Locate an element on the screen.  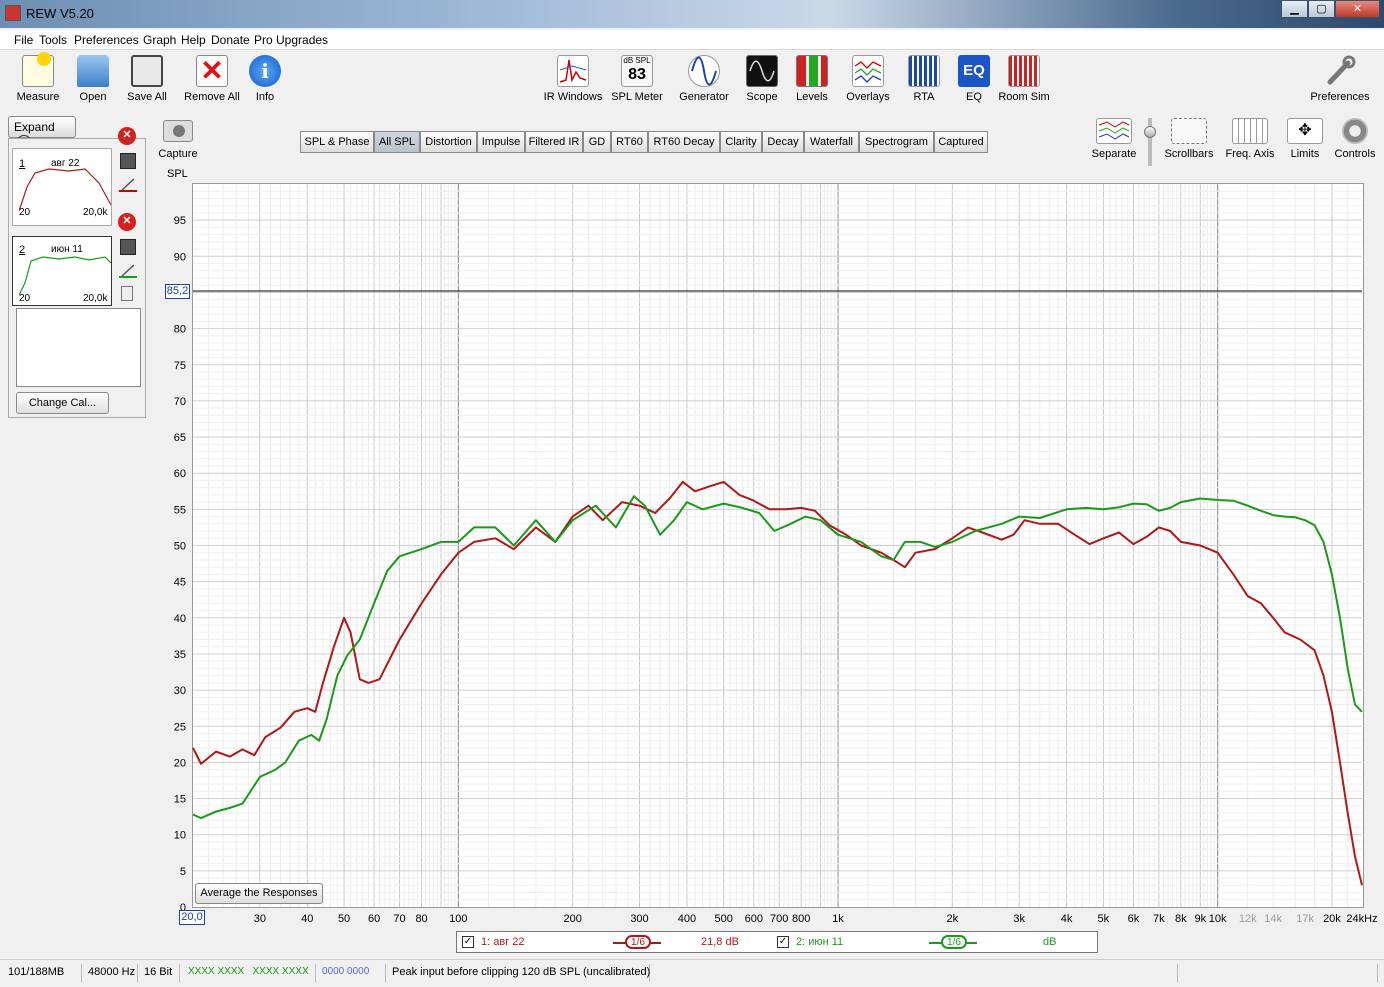
y-tick-label: 15 is located at coordinates (180, 800).